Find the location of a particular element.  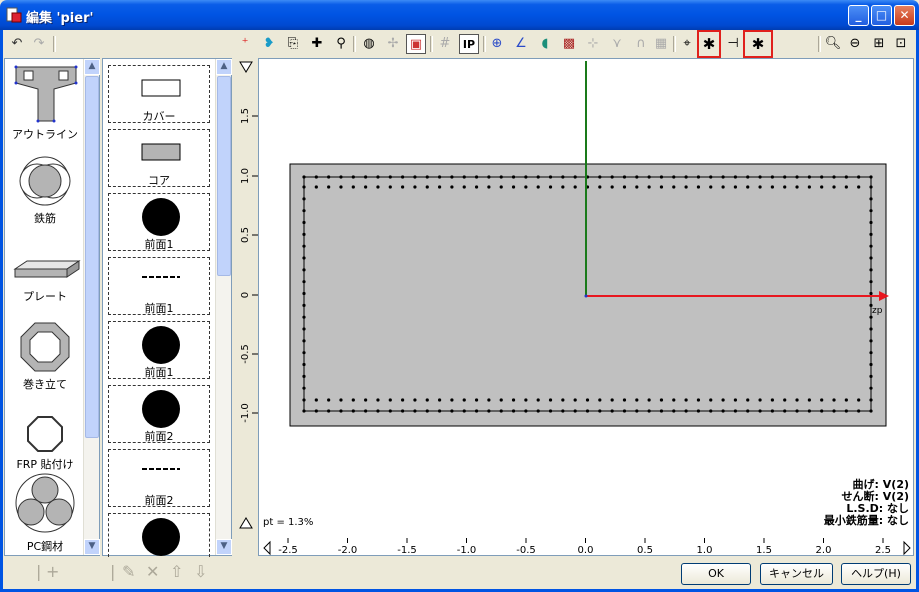

arch-icon: ∩ is located at coordinates (641, 44).